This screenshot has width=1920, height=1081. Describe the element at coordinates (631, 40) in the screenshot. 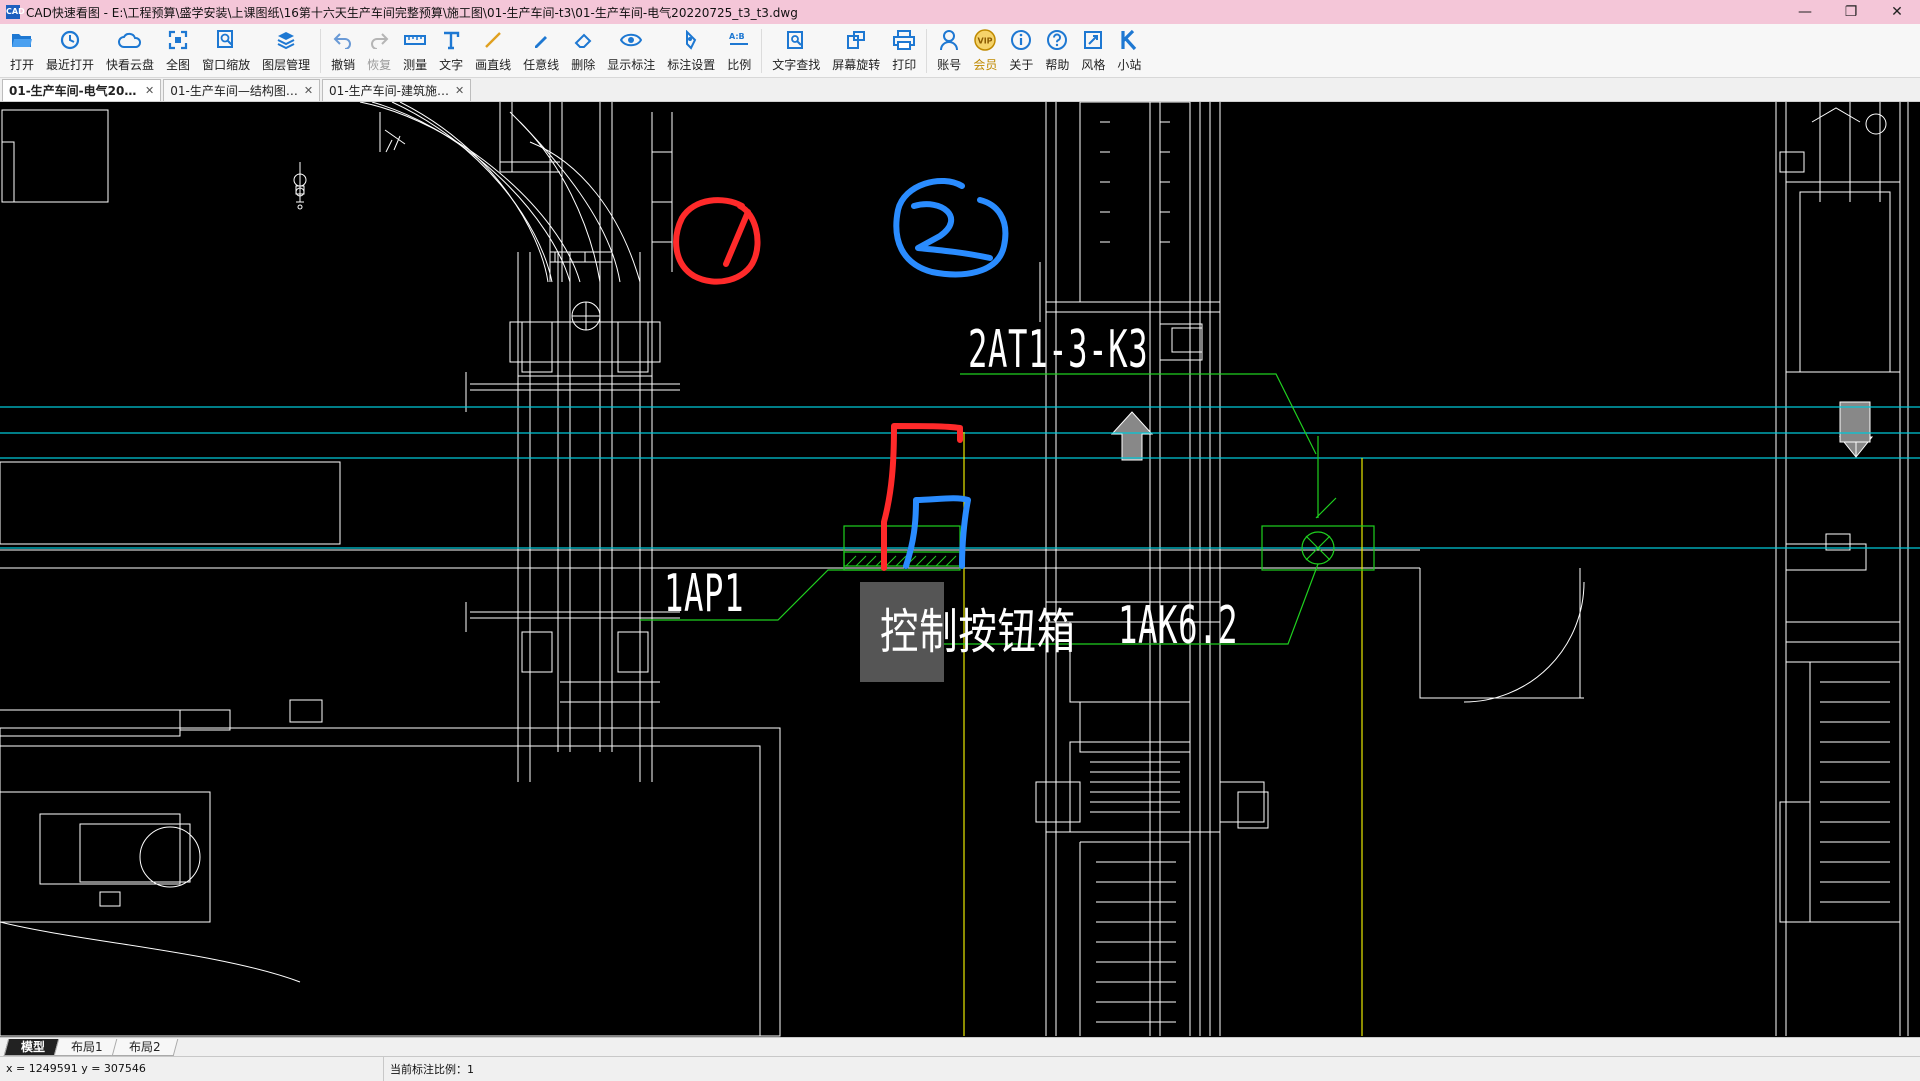

I see `eye-icon` at that location.